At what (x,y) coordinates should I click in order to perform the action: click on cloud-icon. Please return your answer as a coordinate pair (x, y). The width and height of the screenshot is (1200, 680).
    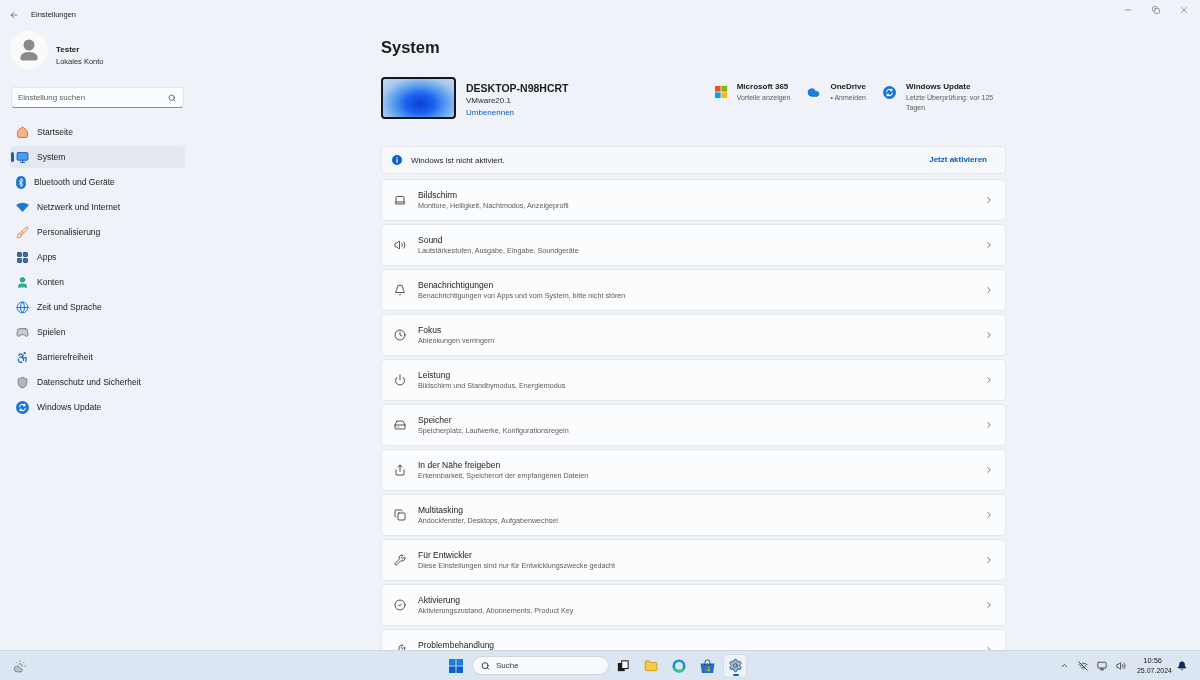
    Looking at the image, I should click on (814, 92).